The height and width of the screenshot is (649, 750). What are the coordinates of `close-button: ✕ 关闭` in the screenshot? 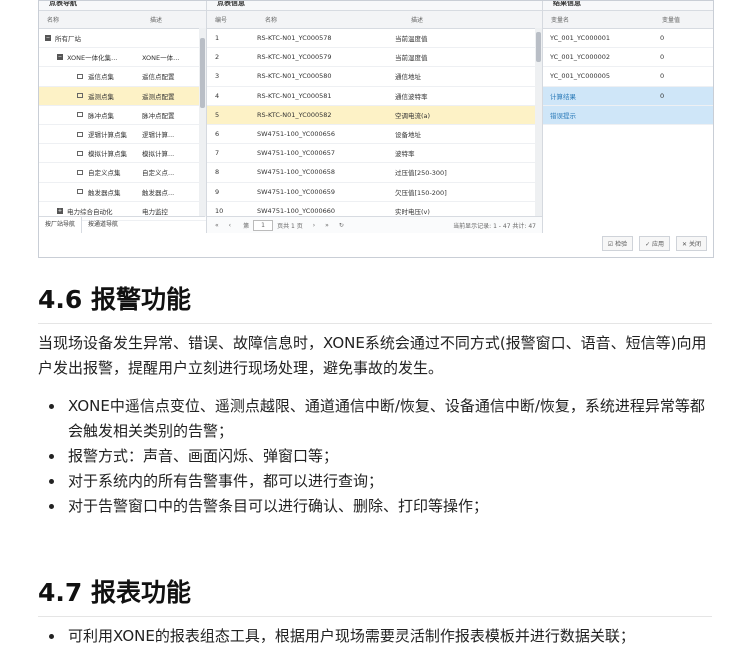 It's located at (691, 243).